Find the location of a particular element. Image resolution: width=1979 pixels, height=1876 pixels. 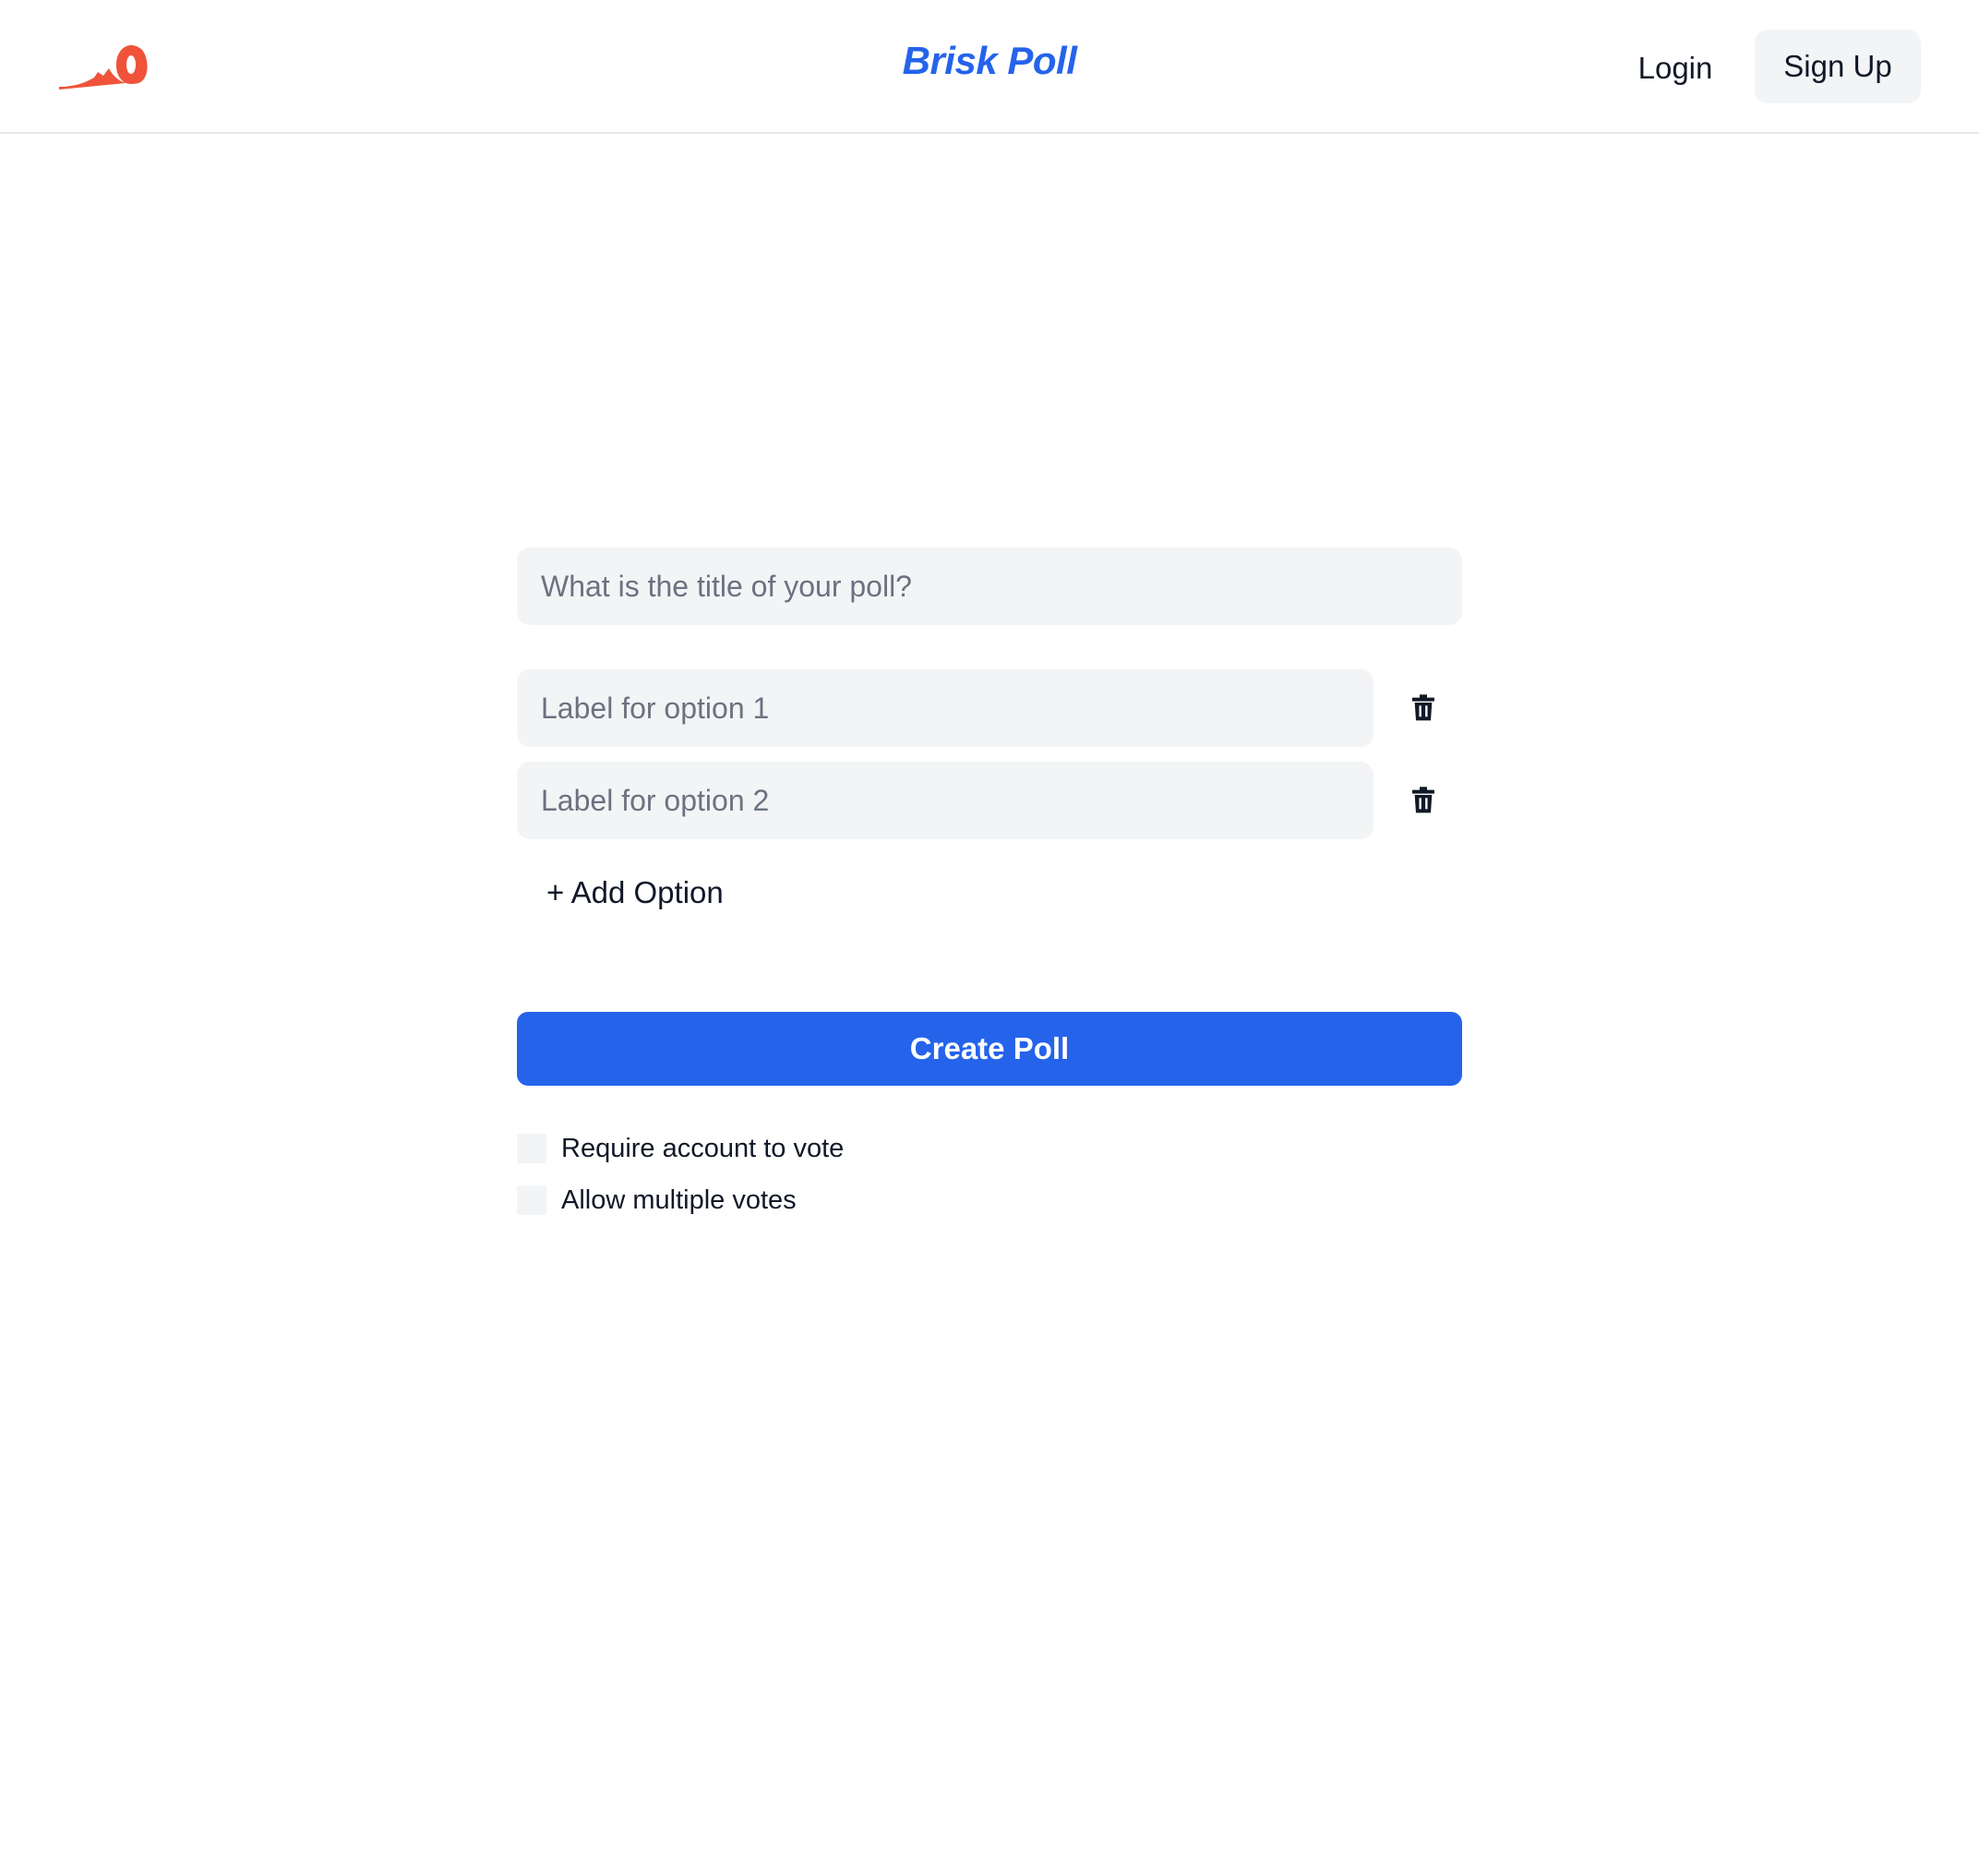

setting-multiple-votes: Allow multiple votes is located at coordinates (989, 1200).